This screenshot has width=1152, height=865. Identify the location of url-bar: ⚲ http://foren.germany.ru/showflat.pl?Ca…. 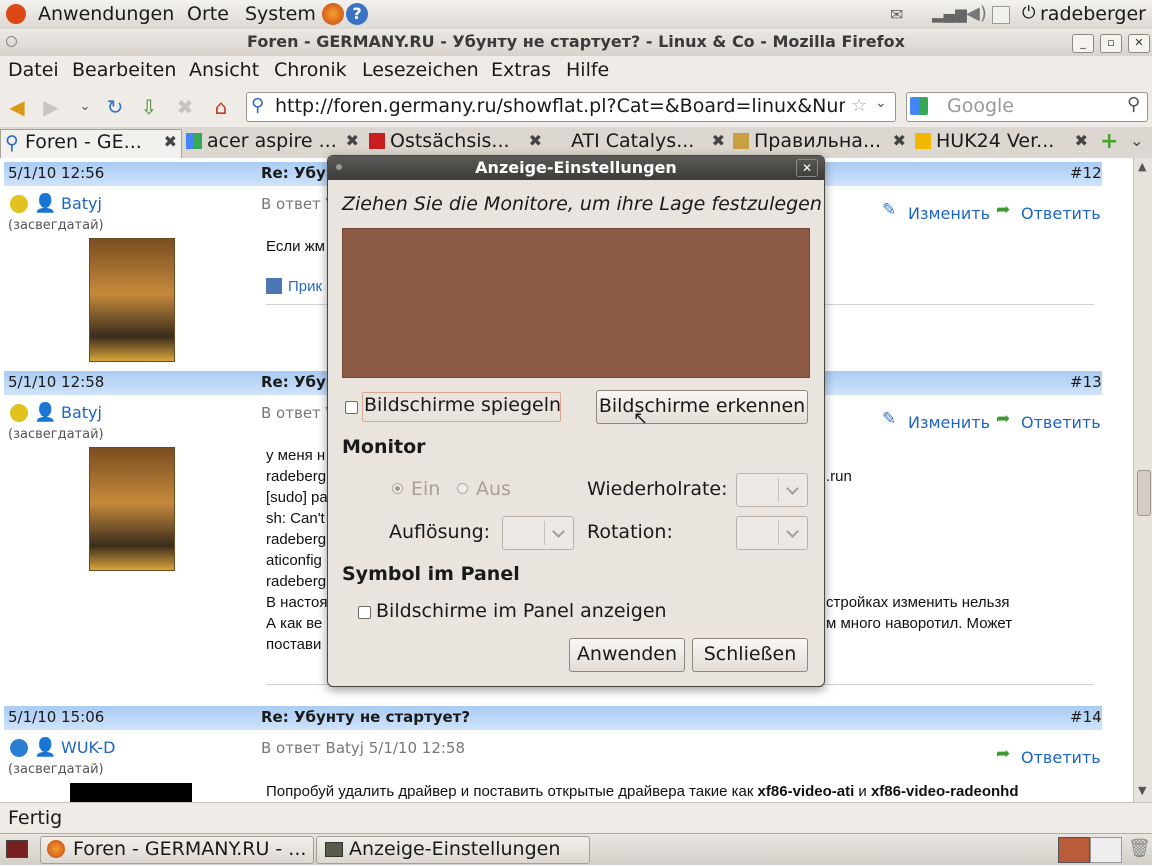
(571, 107).